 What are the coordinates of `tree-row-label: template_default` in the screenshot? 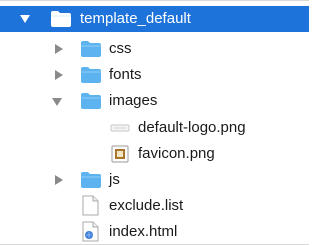 It's located at (135, 18).